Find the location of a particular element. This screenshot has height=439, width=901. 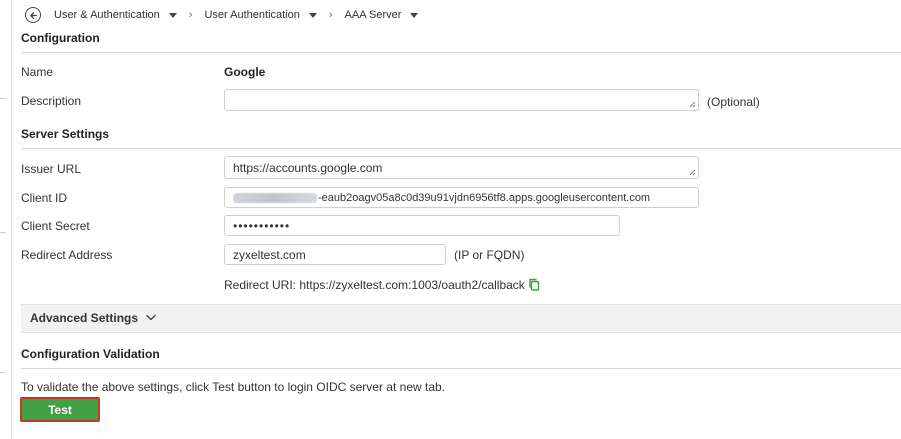

redirect-address-hint: (IP or FQDN) is located at coordinates (489, 255).